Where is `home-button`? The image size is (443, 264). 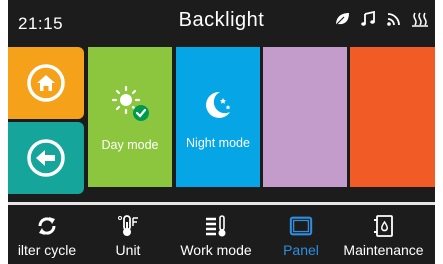
home-button is located at coordinates (46, 83).